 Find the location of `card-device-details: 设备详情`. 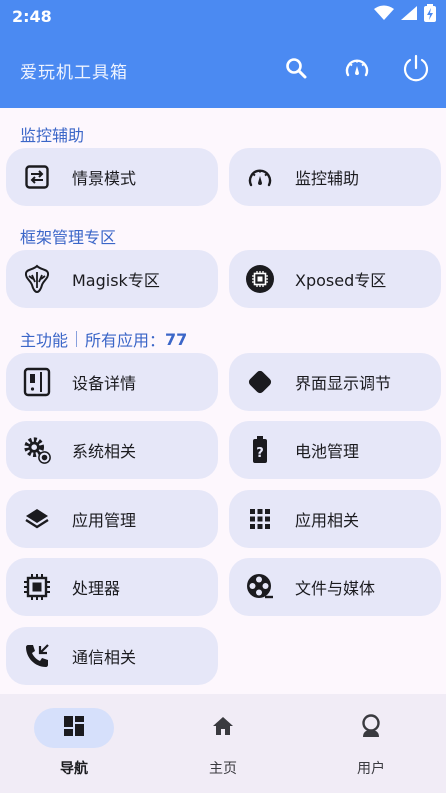

card-device-details: 设备详情 is located at coordinates (112, 382).